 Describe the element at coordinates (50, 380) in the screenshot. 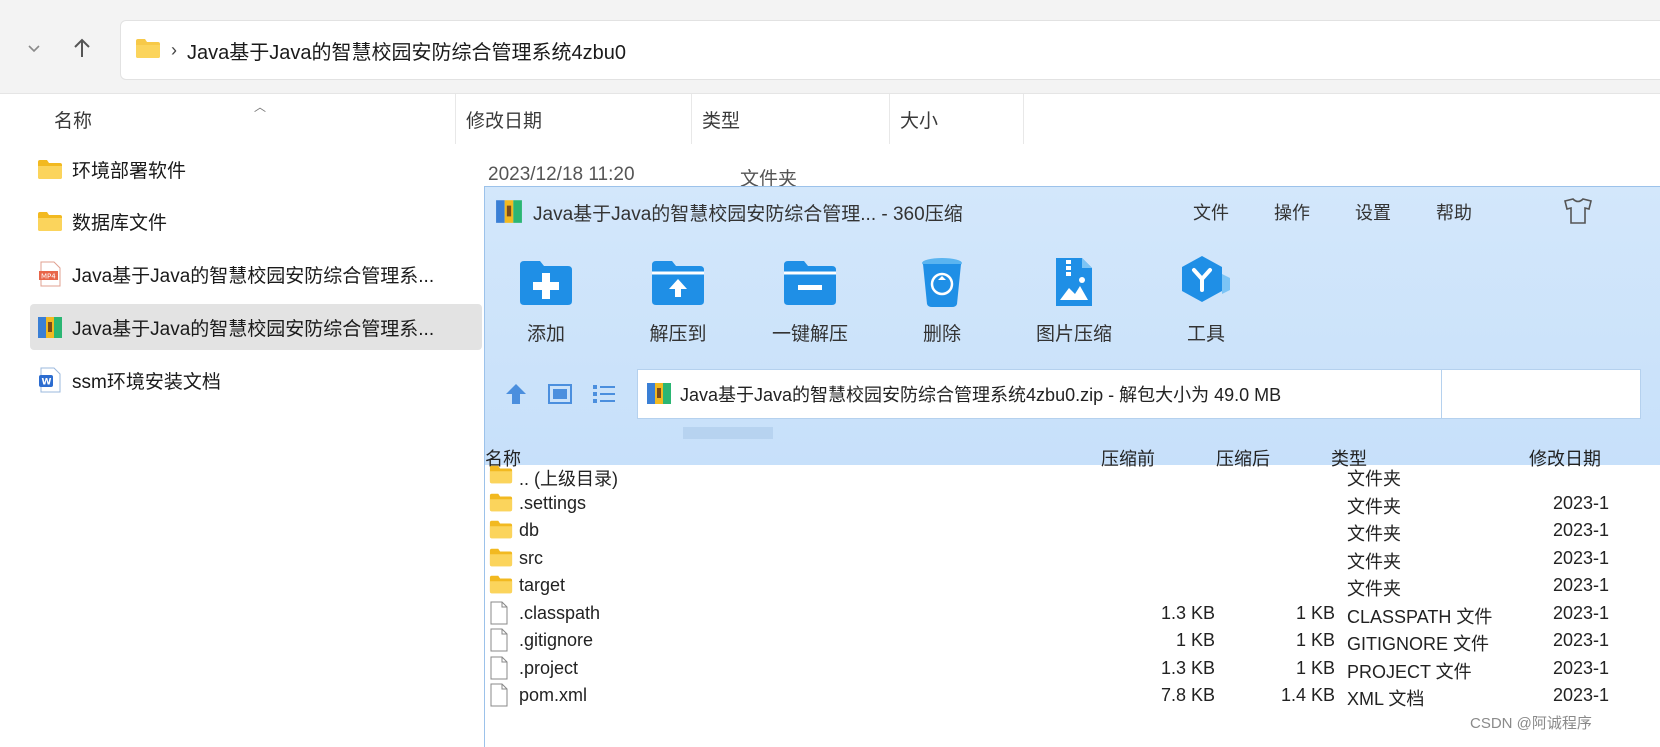

I see `word-doc-icon: W` at that location.